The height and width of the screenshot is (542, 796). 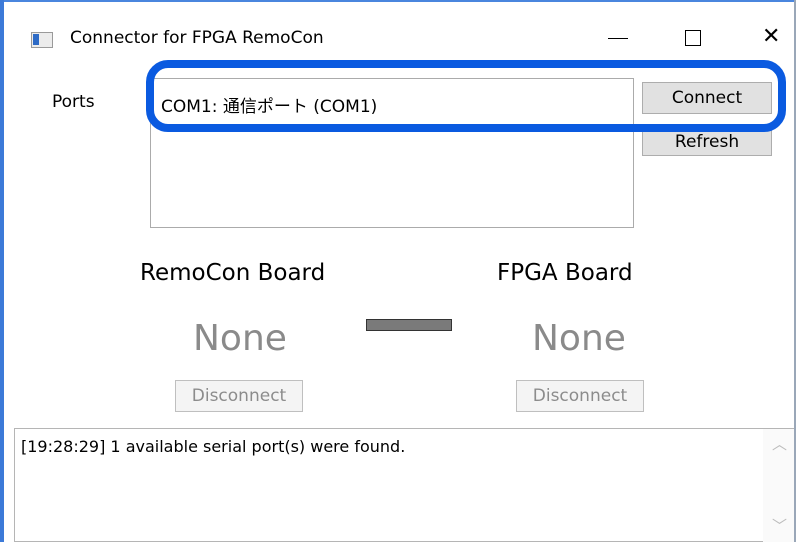 I want to click on ports-label: Ports, so click(x=73, y=102).